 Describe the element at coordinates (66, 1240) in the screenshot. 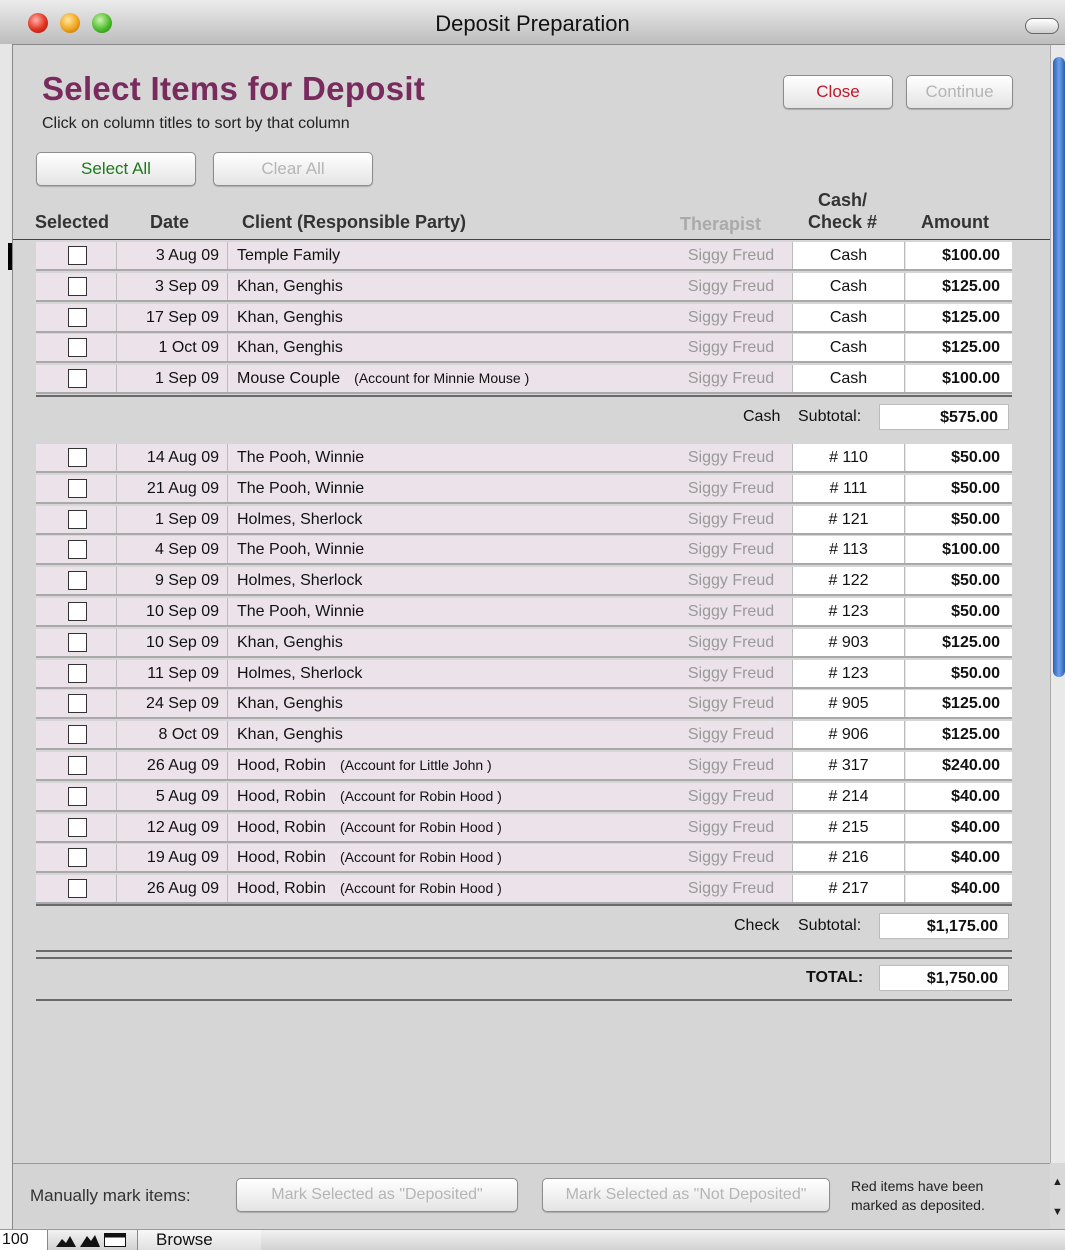

I see `zoom-mountains-icon` at that location.